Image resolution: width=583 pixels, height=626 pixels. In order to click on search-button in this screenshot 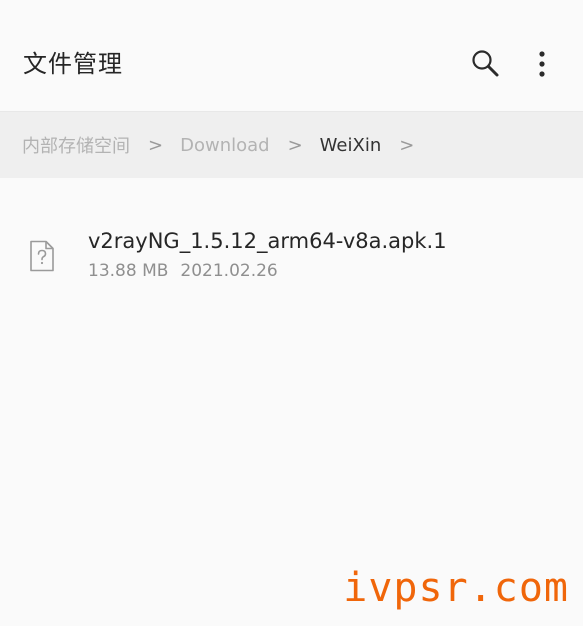, I will do `click(486, 64)`.